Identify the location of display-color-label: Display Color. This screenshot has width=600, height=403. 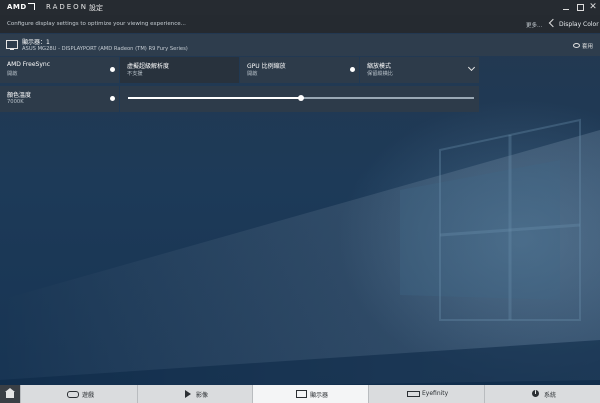
(579, 24).